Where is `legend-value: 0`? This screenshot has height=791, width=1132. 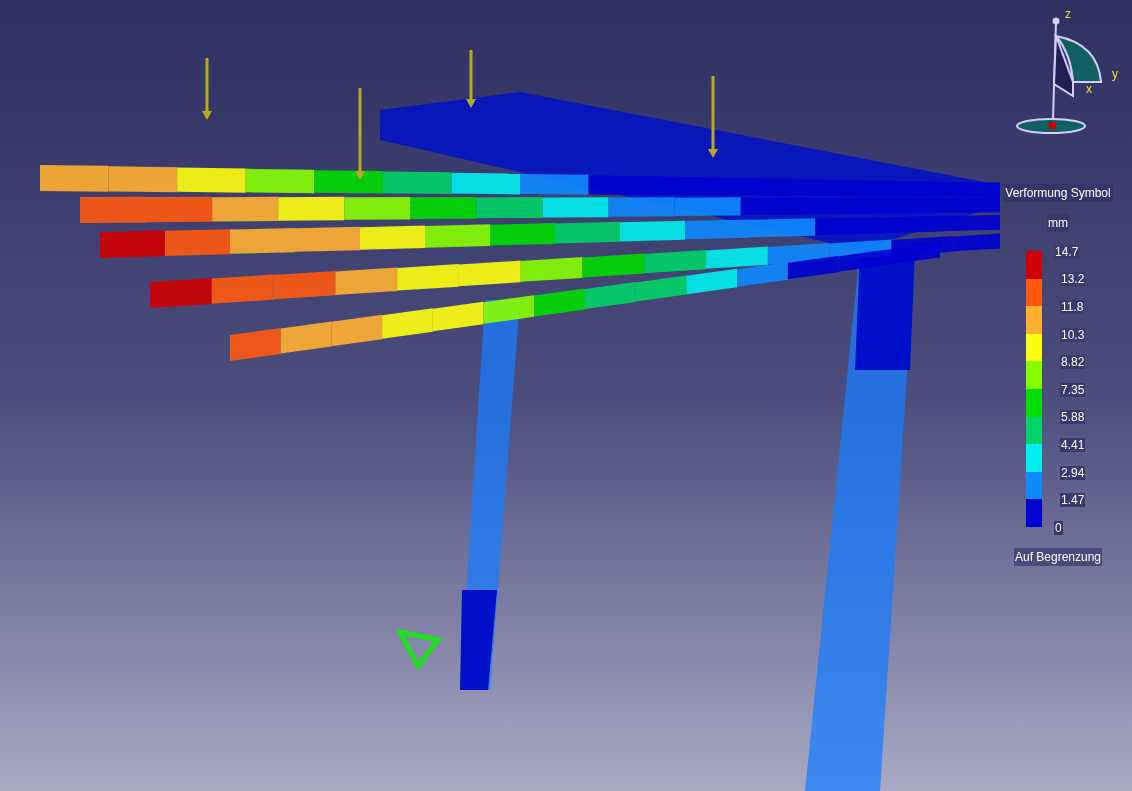 legend-value: 0 is located at coordinates (1058, 527).